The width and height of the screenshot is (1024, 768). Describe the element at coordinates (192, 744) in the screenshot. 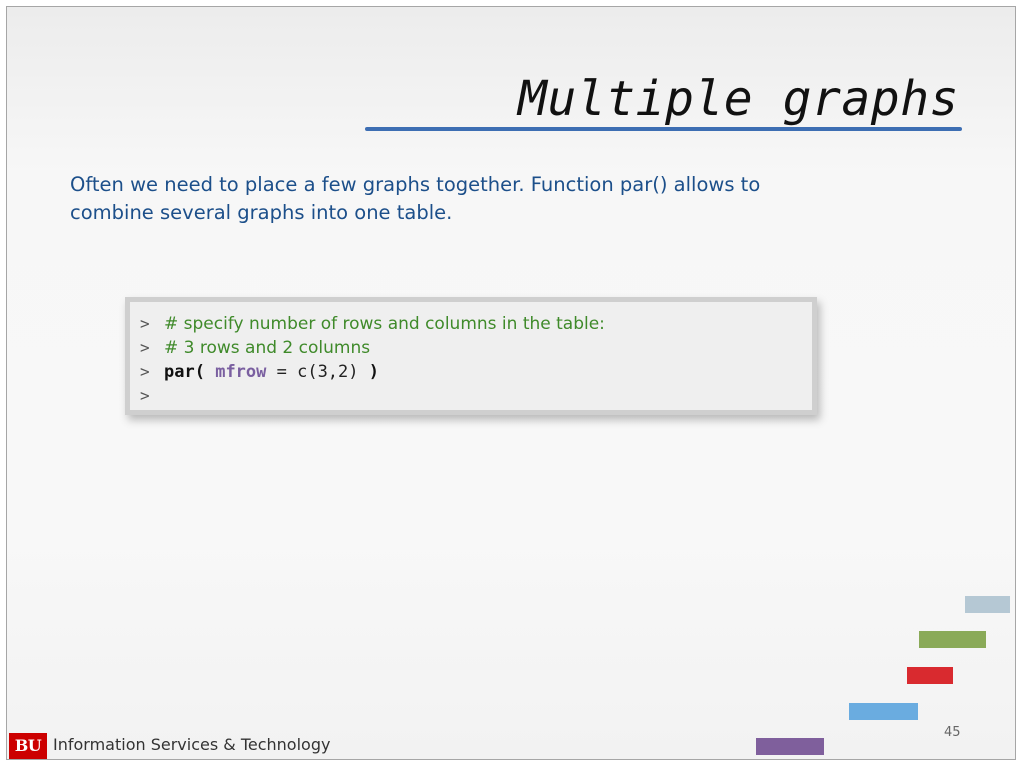

I see `footer-org-name: Information Services & Technology` at that location.